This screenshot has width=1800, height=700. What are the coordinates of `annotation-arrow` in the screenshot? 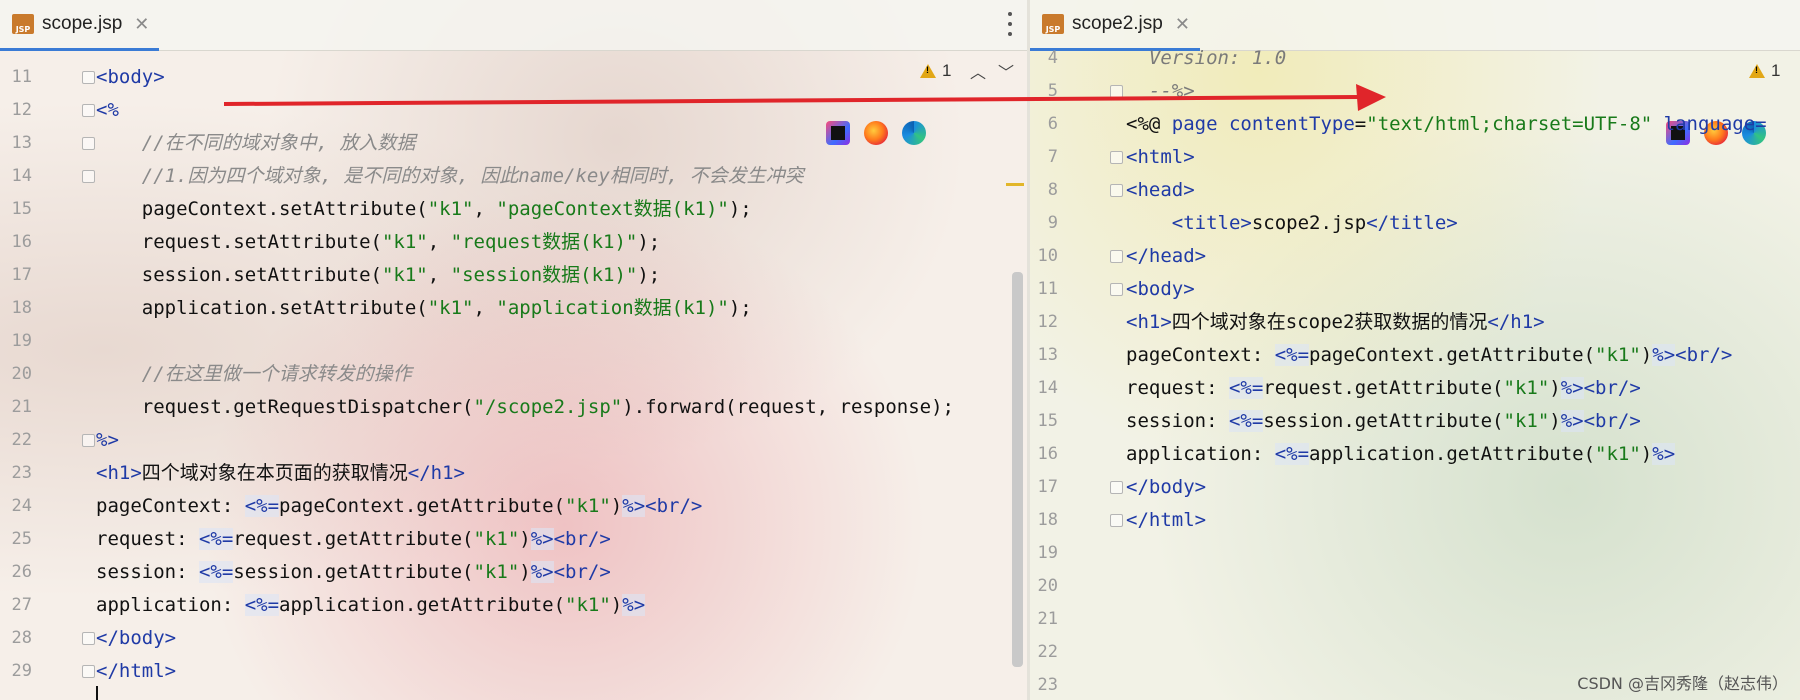 It's located at (804, 97).